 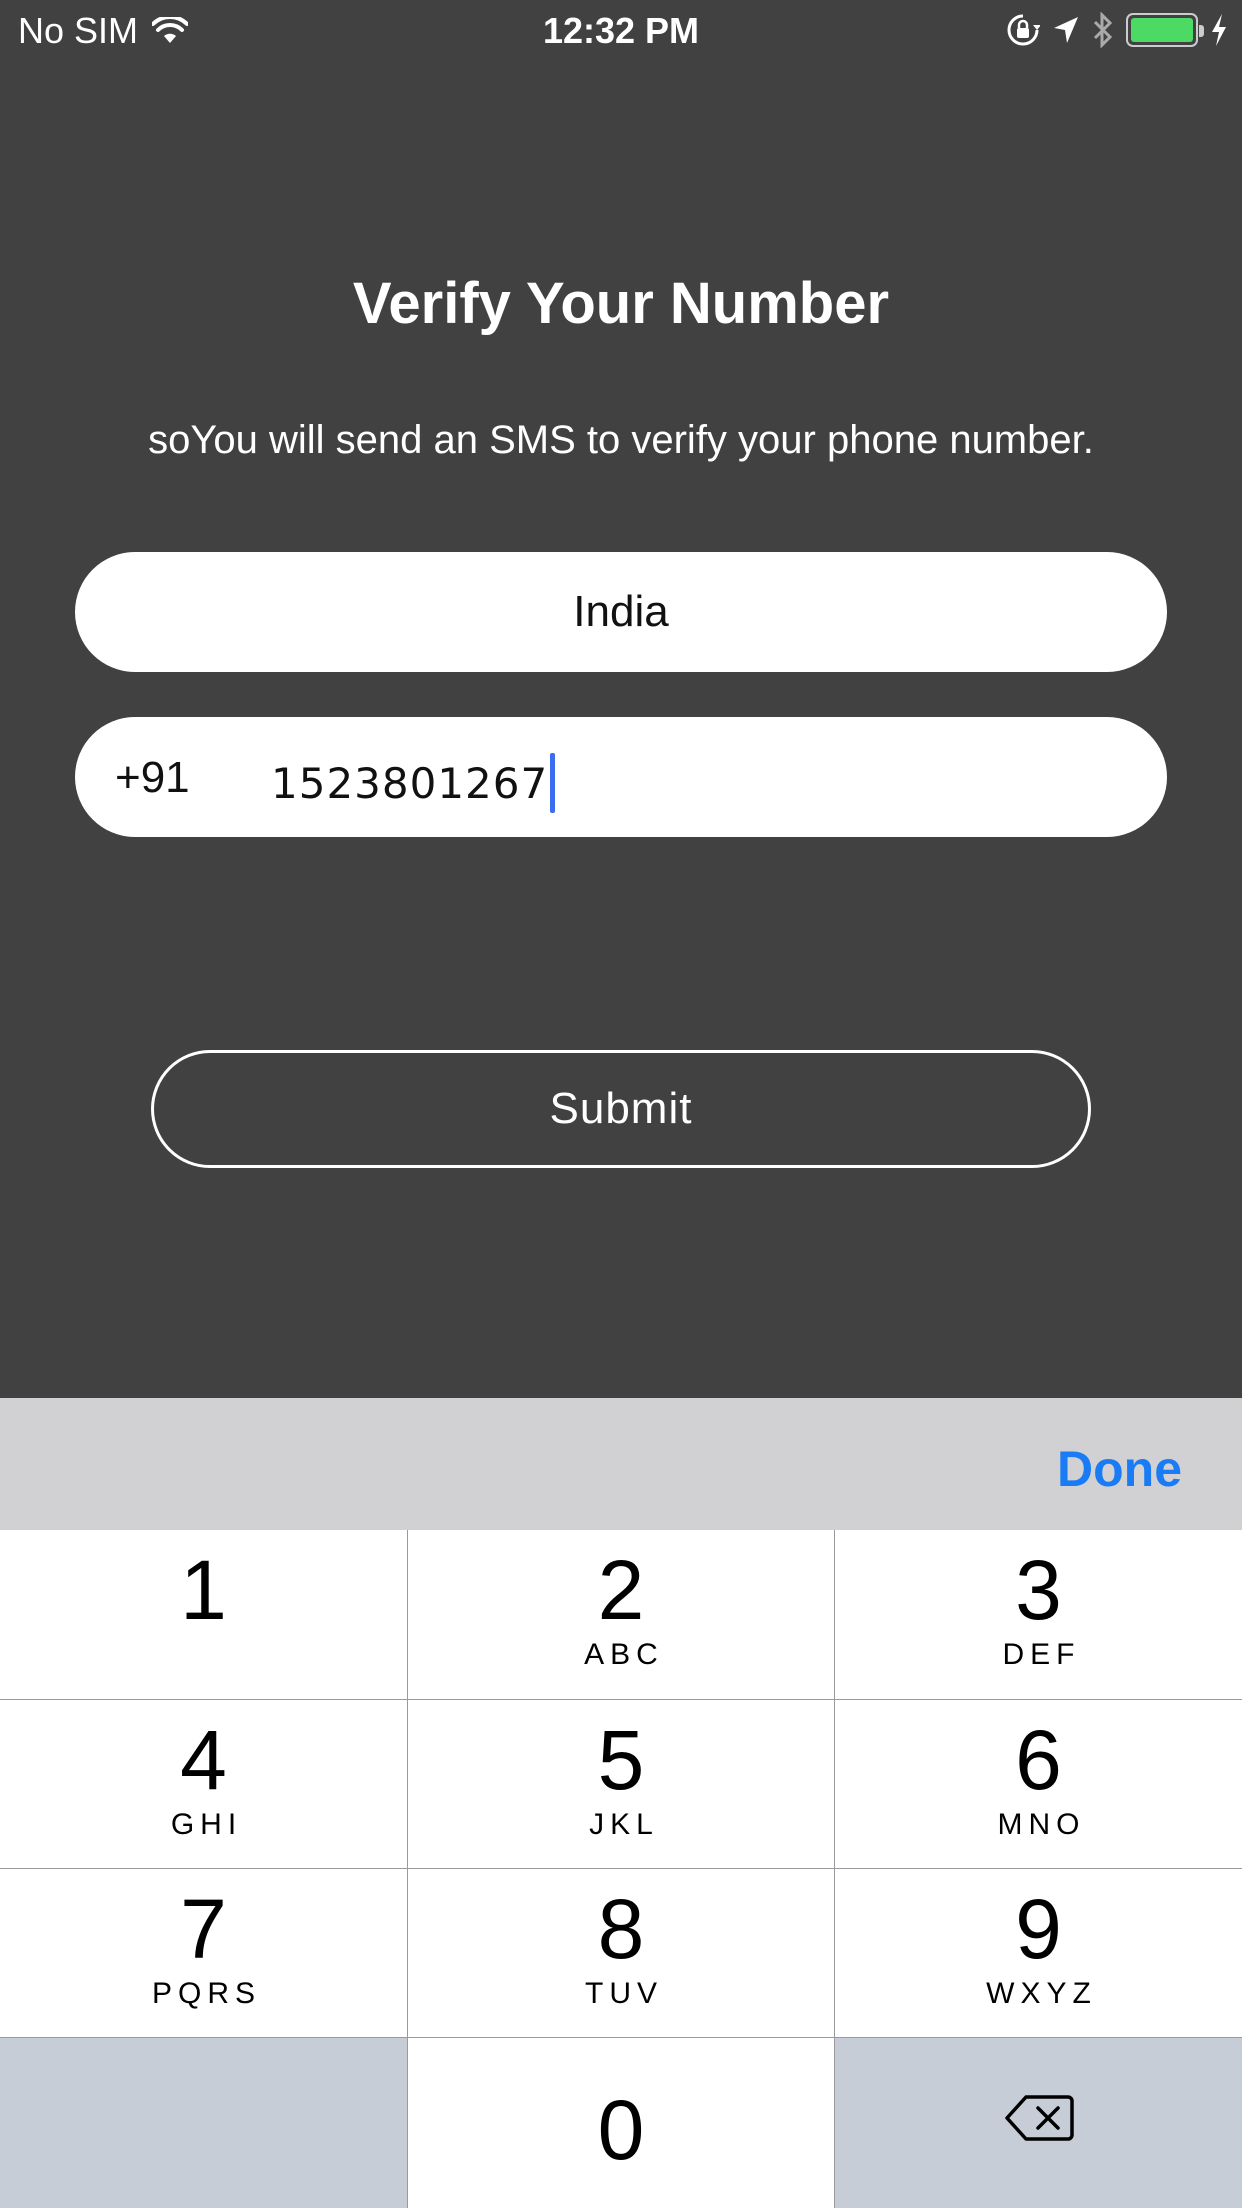 I want to click on status-bar: No SIM 12:32 PM, so click(x=621, y=30).